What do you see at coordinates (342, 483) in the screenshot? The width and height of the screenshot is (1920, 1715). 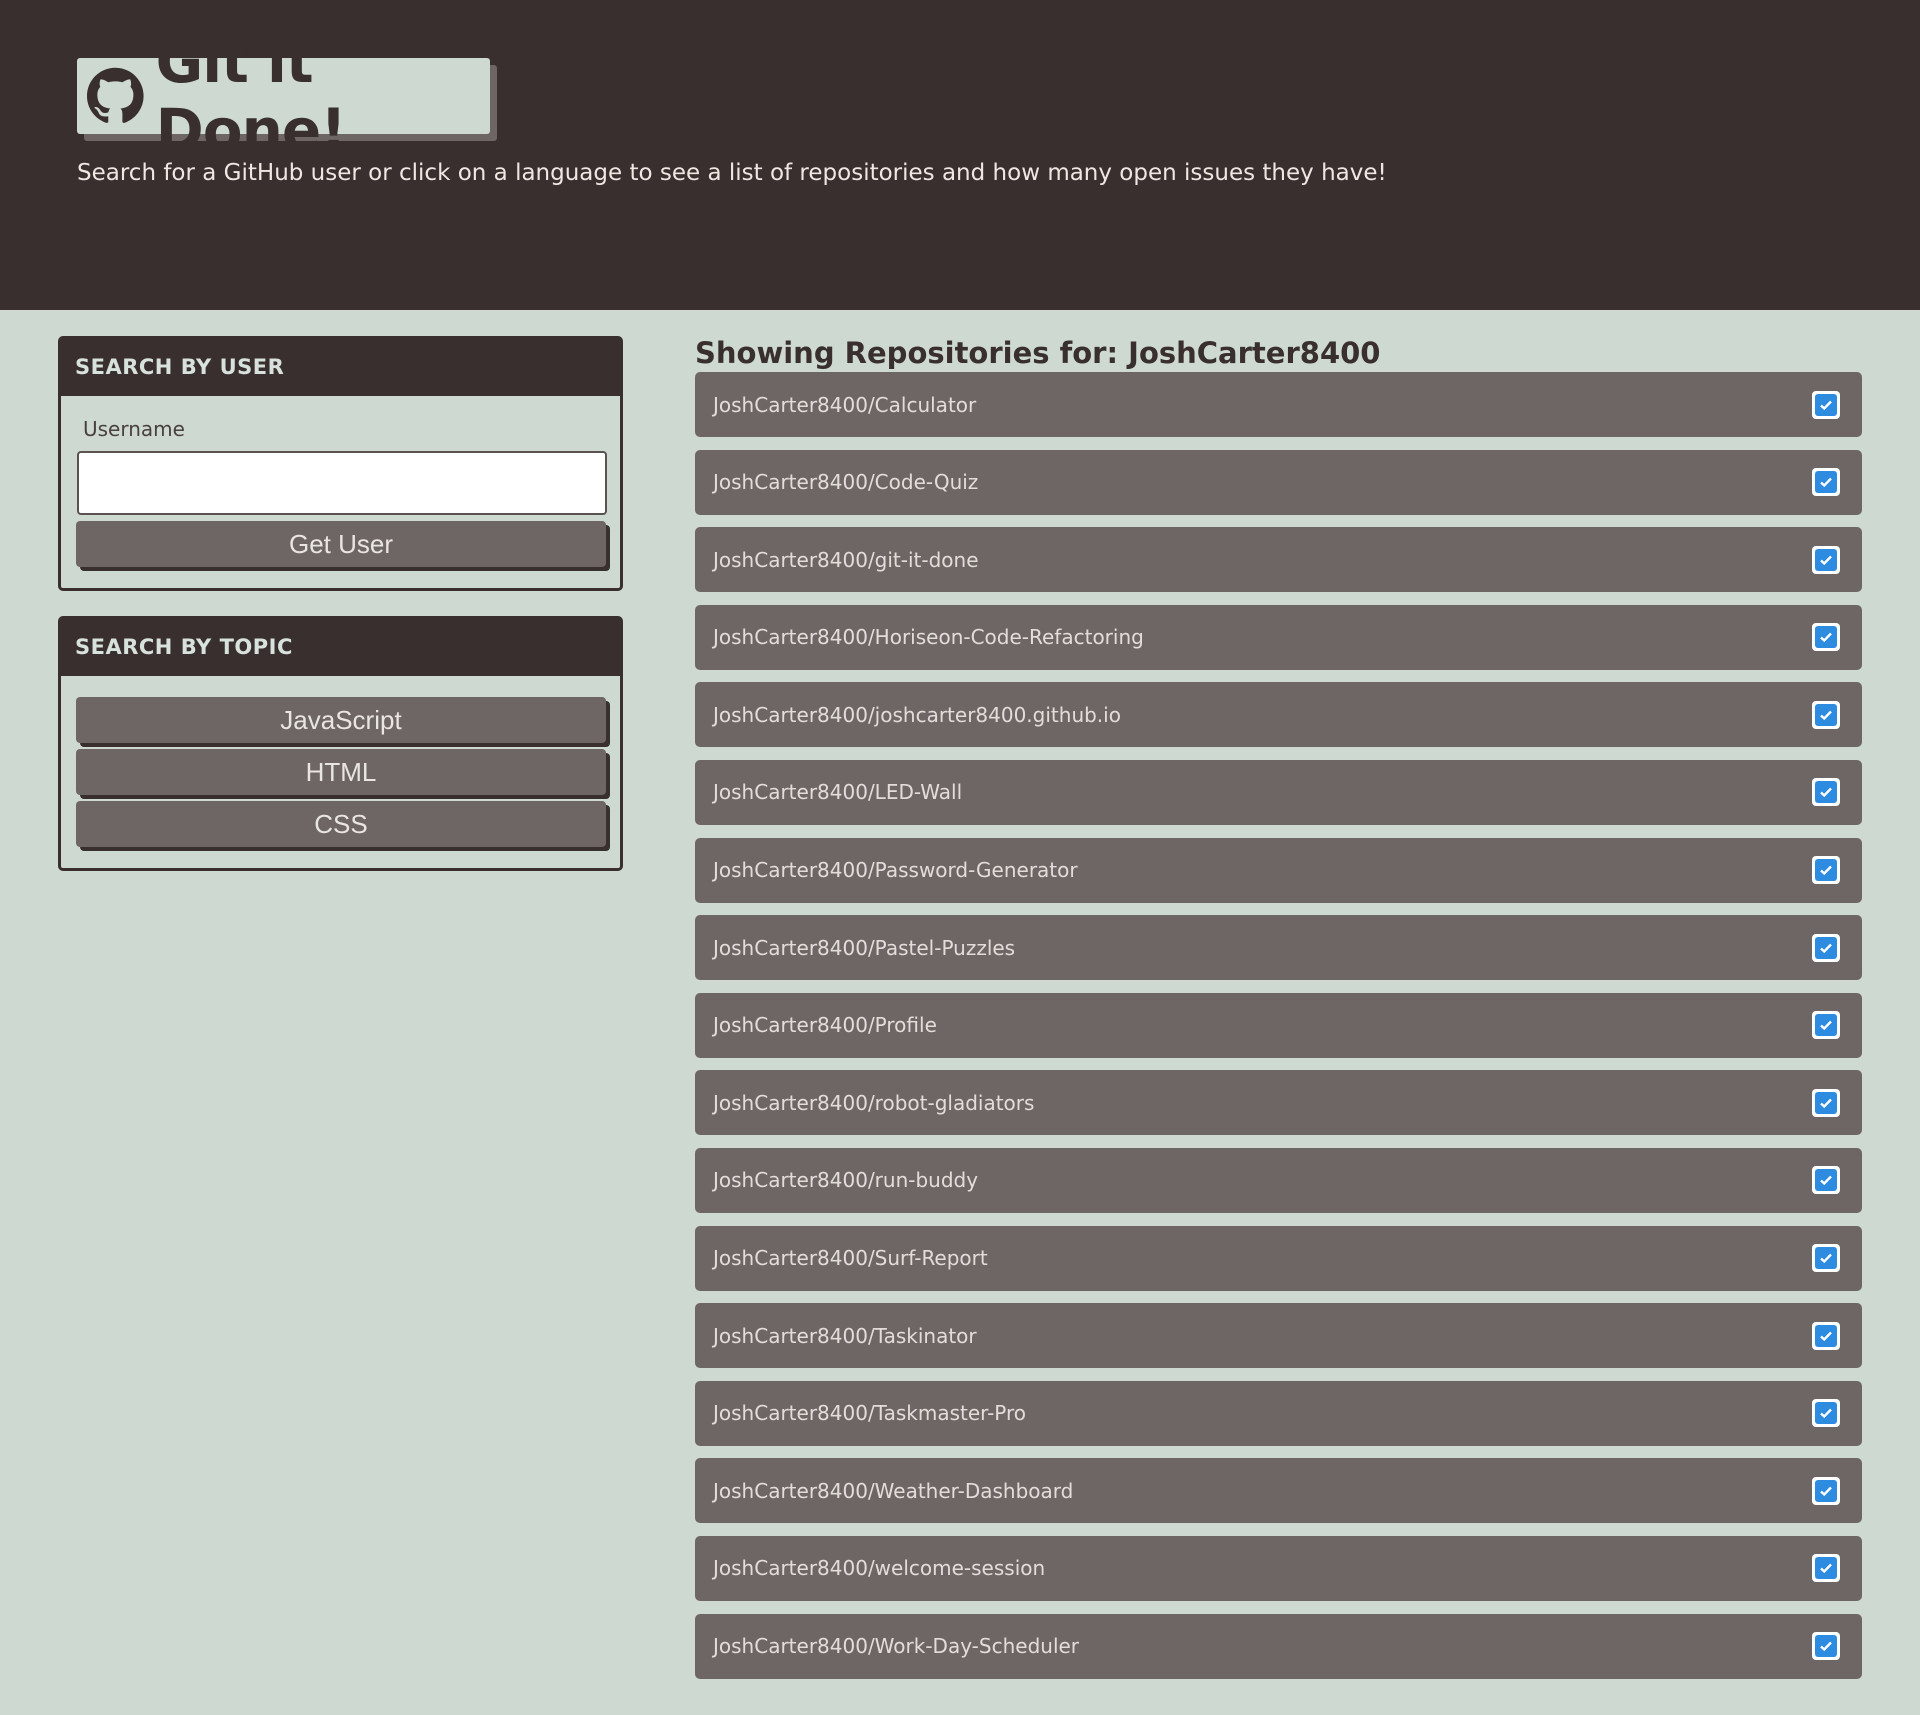 I see `username-input` at bounding box center [342, 483].